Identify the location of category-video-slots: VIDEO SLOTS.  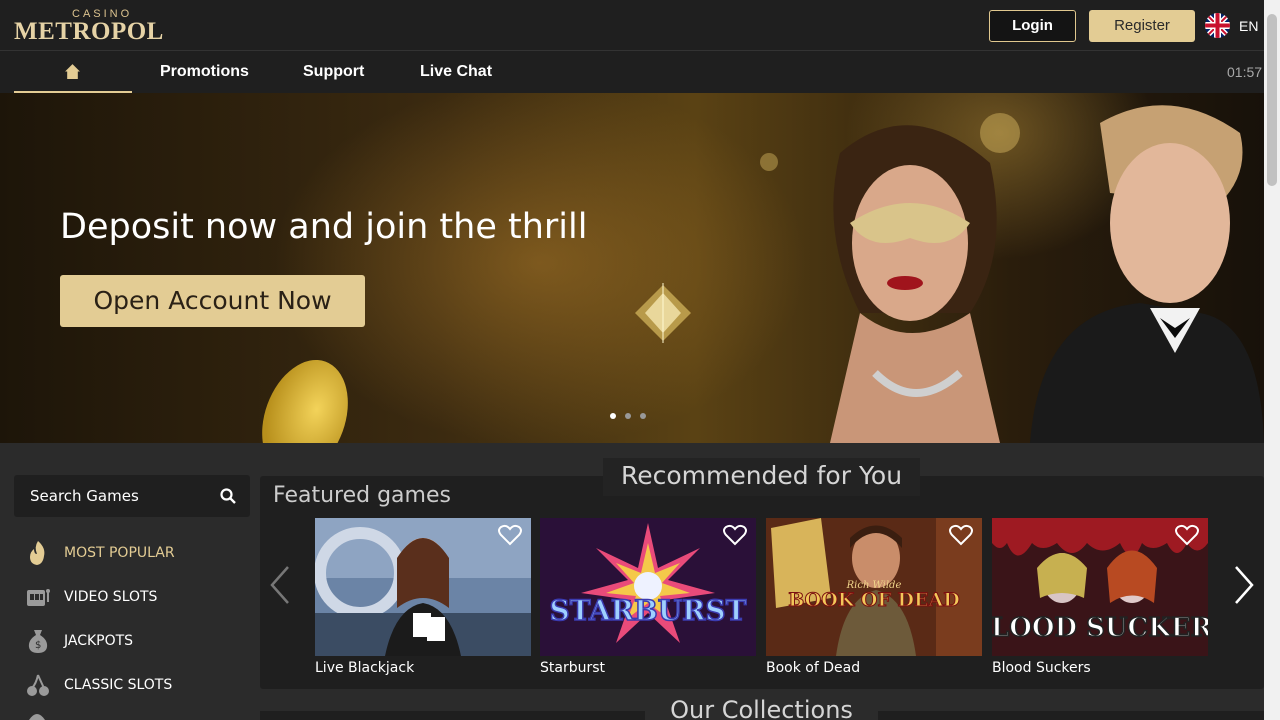
(137, 599).